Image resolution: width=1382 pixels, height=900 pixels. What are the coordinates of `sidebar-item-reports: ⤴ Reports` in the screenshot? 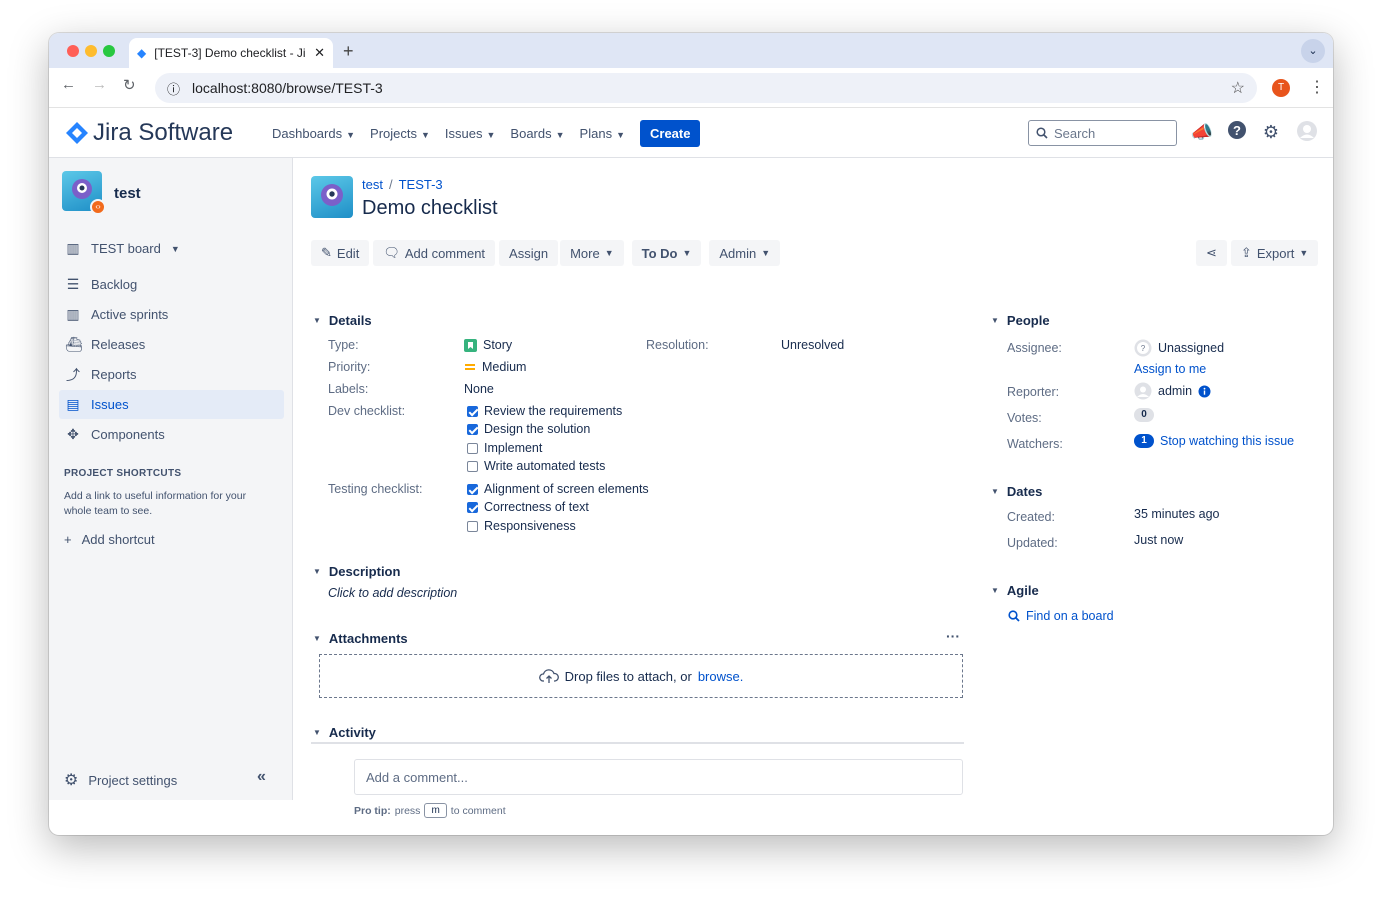 It's located at (171, 374).